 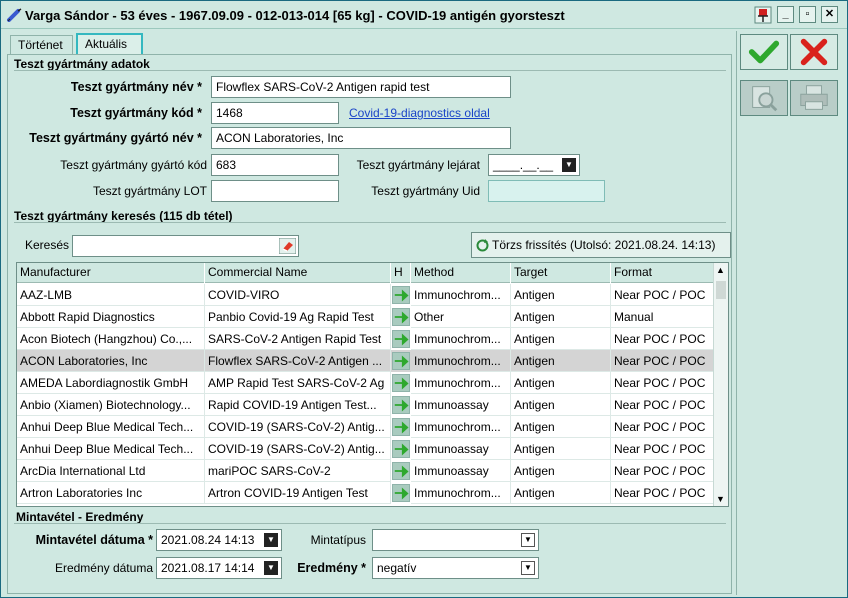 I want to click on cell-name: COVID-VIRO, so click(x=298, y=295).